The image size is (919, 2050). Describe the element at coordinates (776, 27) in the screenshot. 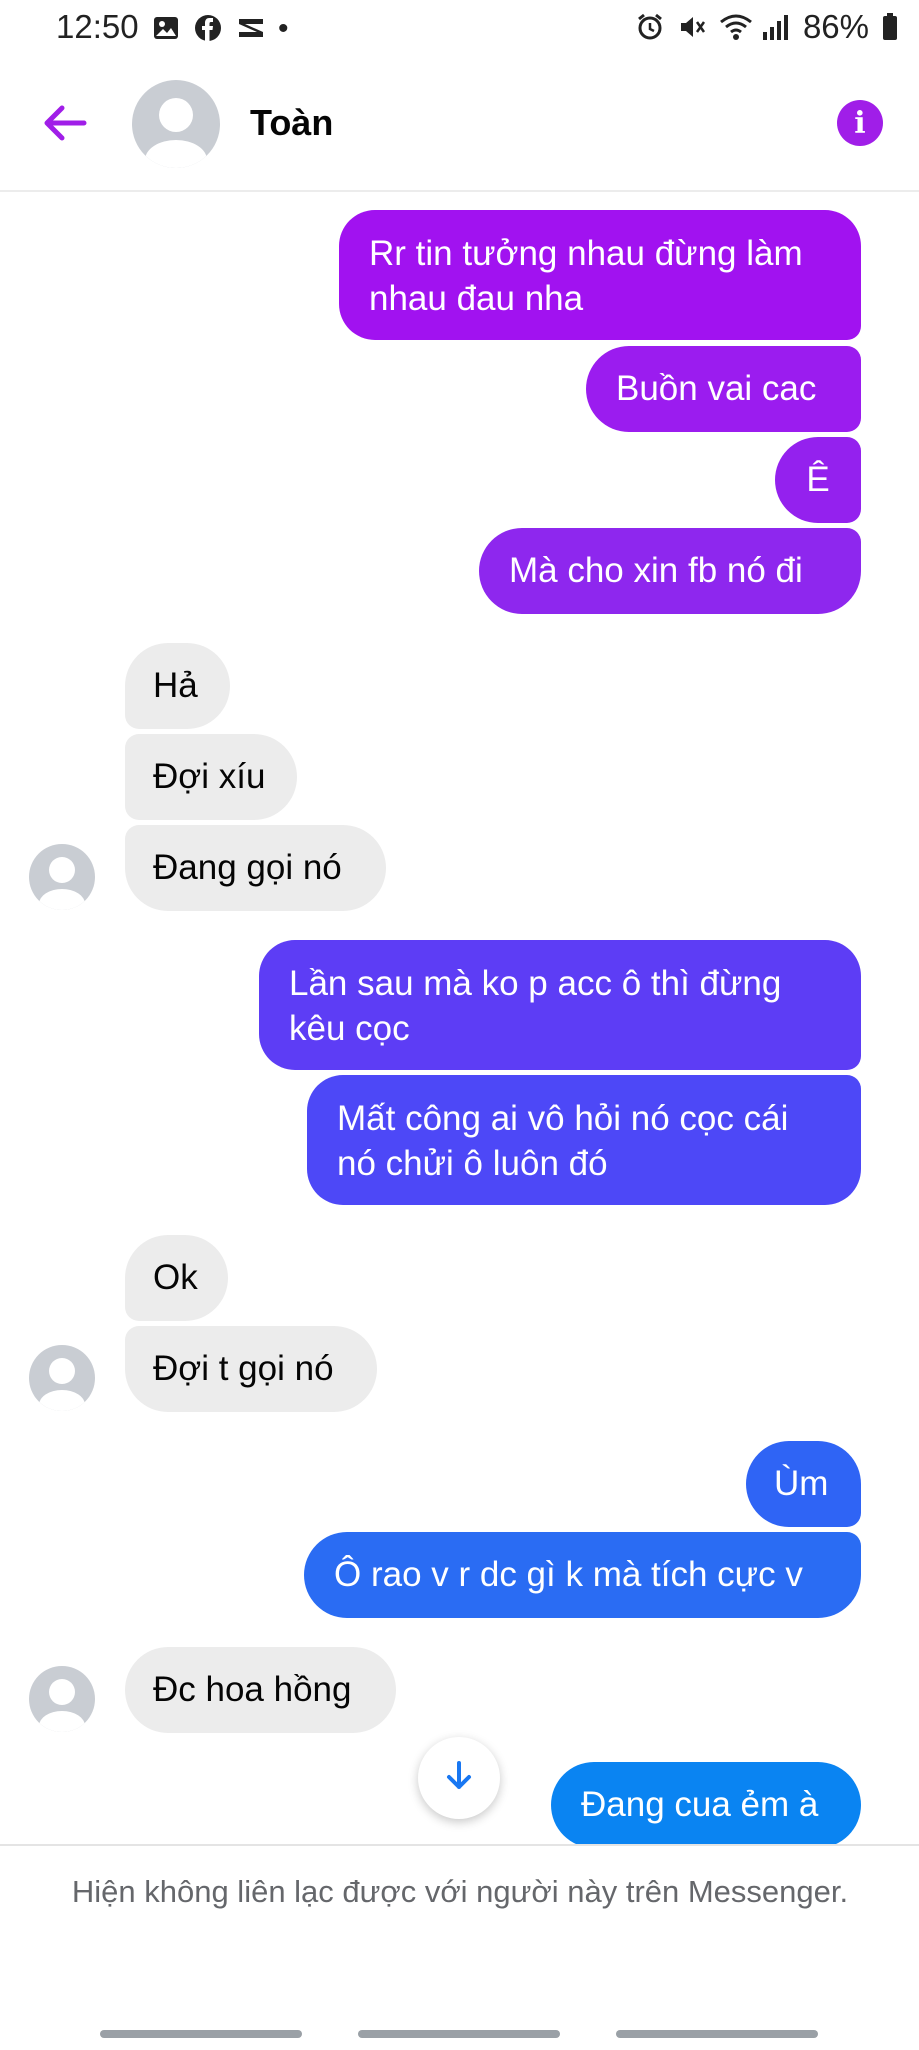

I see `signal-icon` at that location.